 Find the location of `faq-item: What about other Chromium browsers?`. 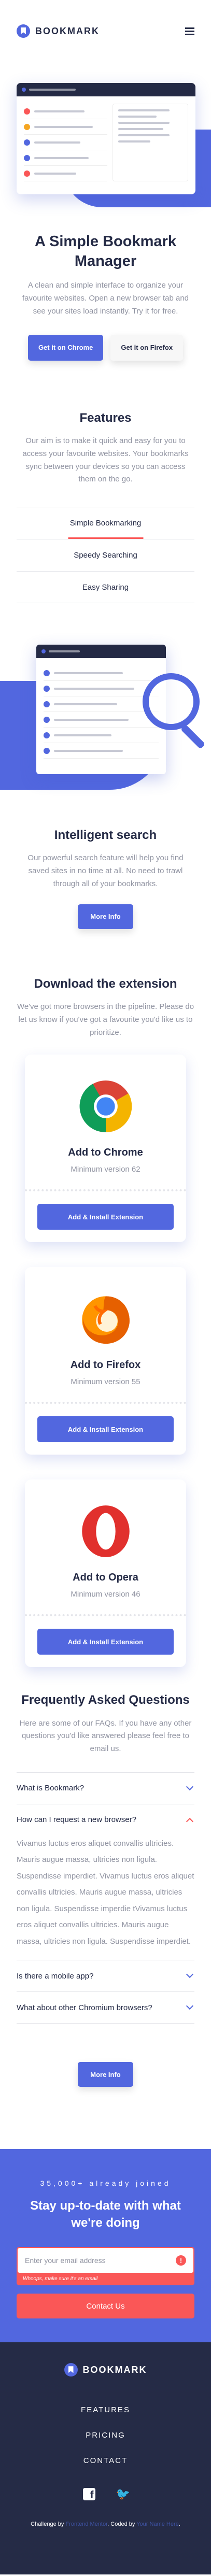

faq-item: What about other Chromium browsers? is located at coordinates (105, 2007).